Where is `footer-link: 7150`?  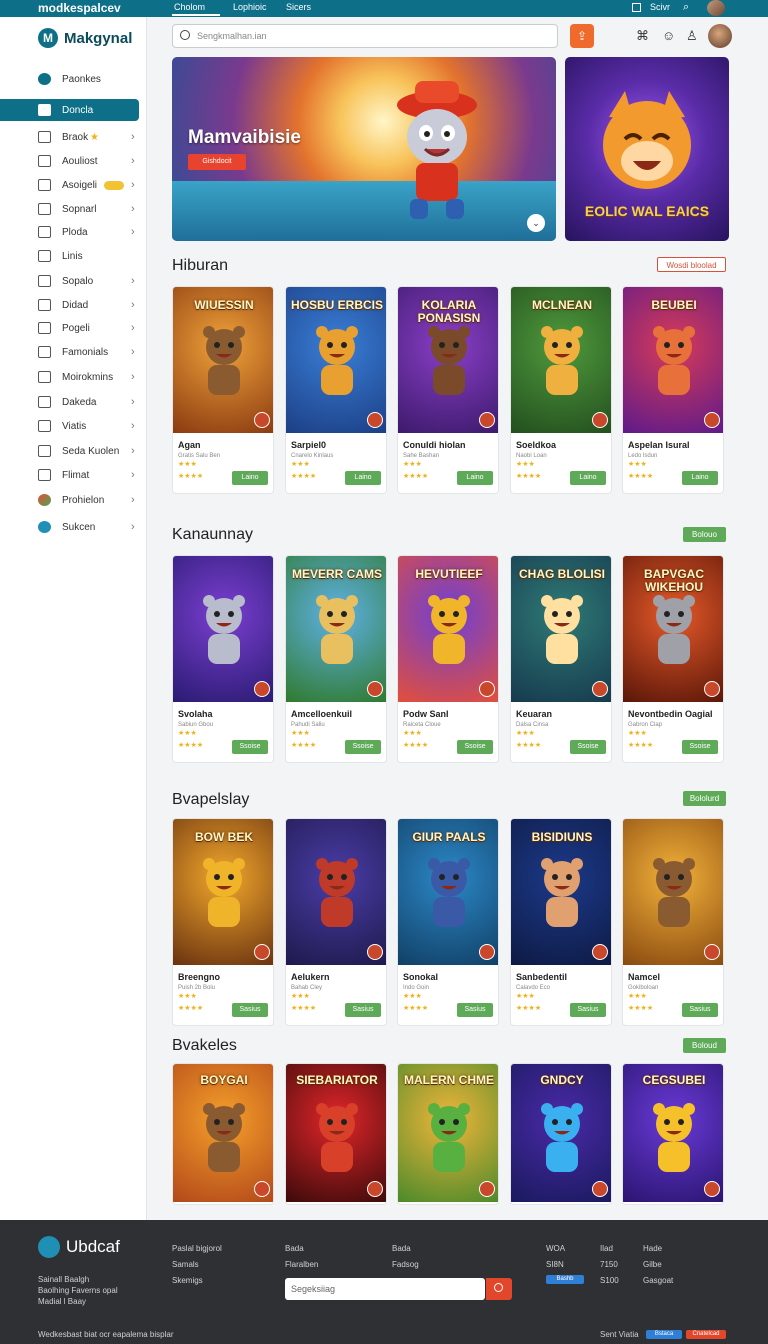 footer-link: 7150 is located at coordinates (609, 1264).